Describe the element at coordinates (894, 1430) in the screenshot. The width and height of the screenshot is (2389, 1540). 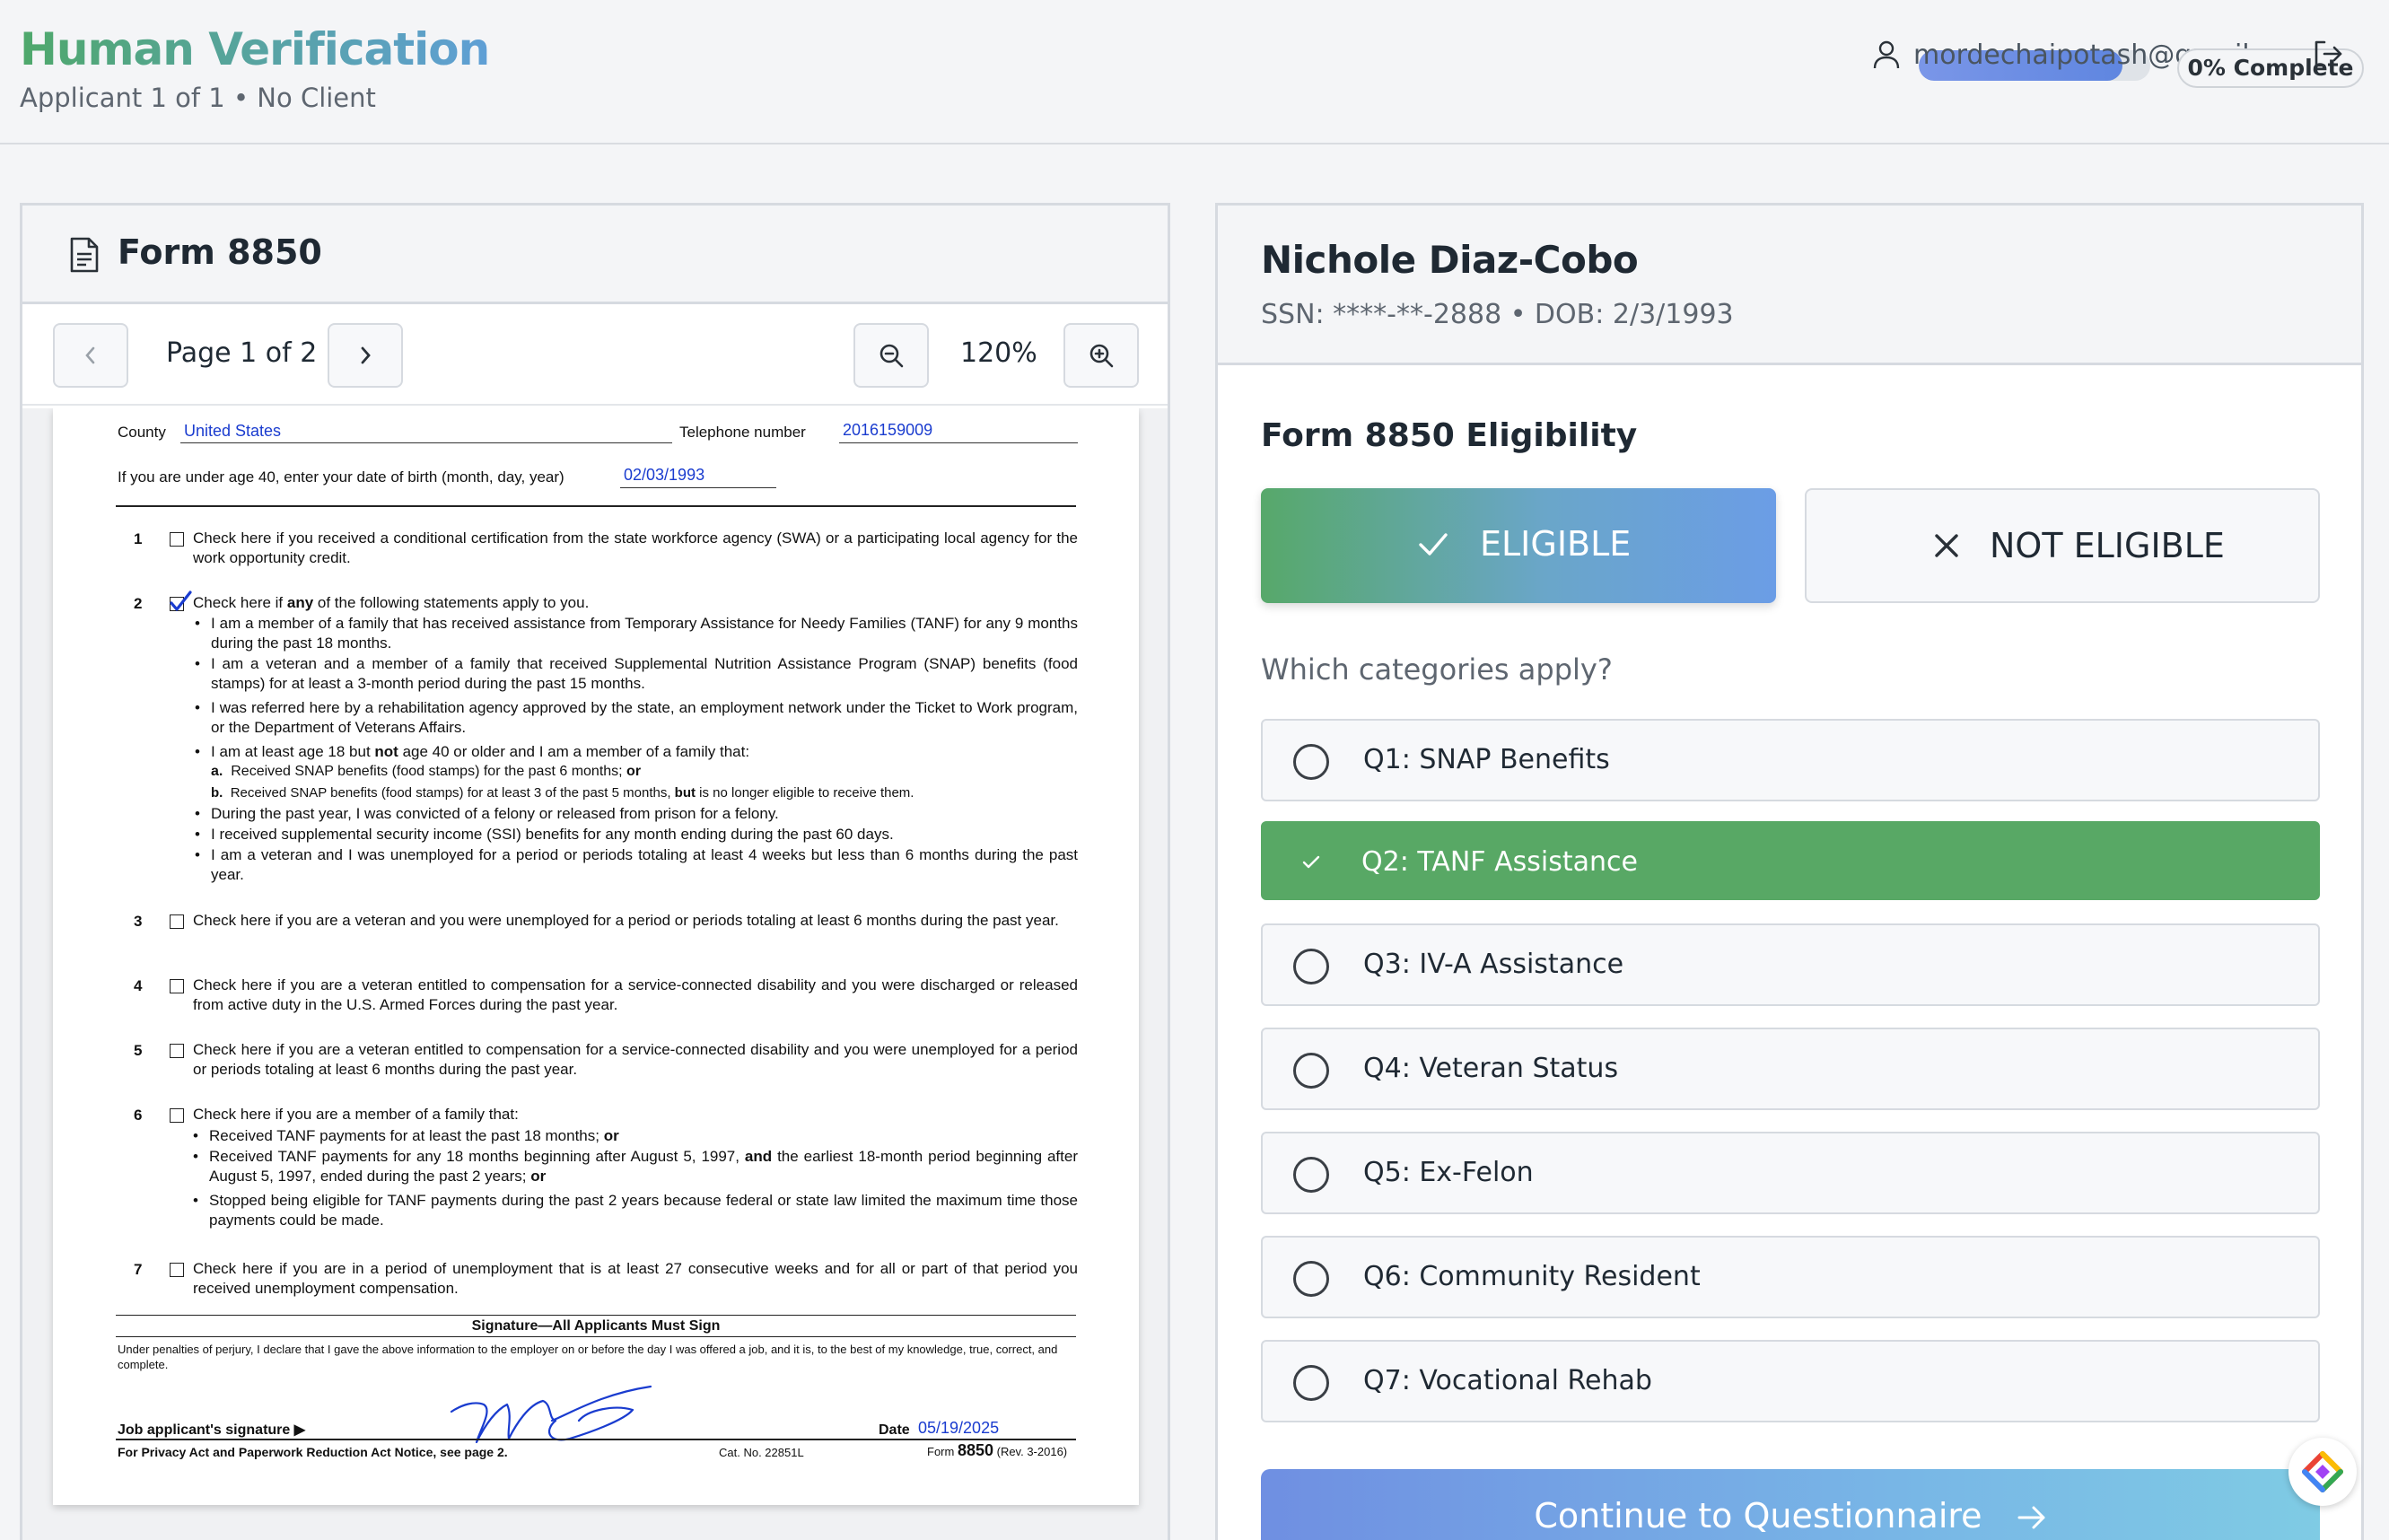
I see `date-label: Date` at that location.